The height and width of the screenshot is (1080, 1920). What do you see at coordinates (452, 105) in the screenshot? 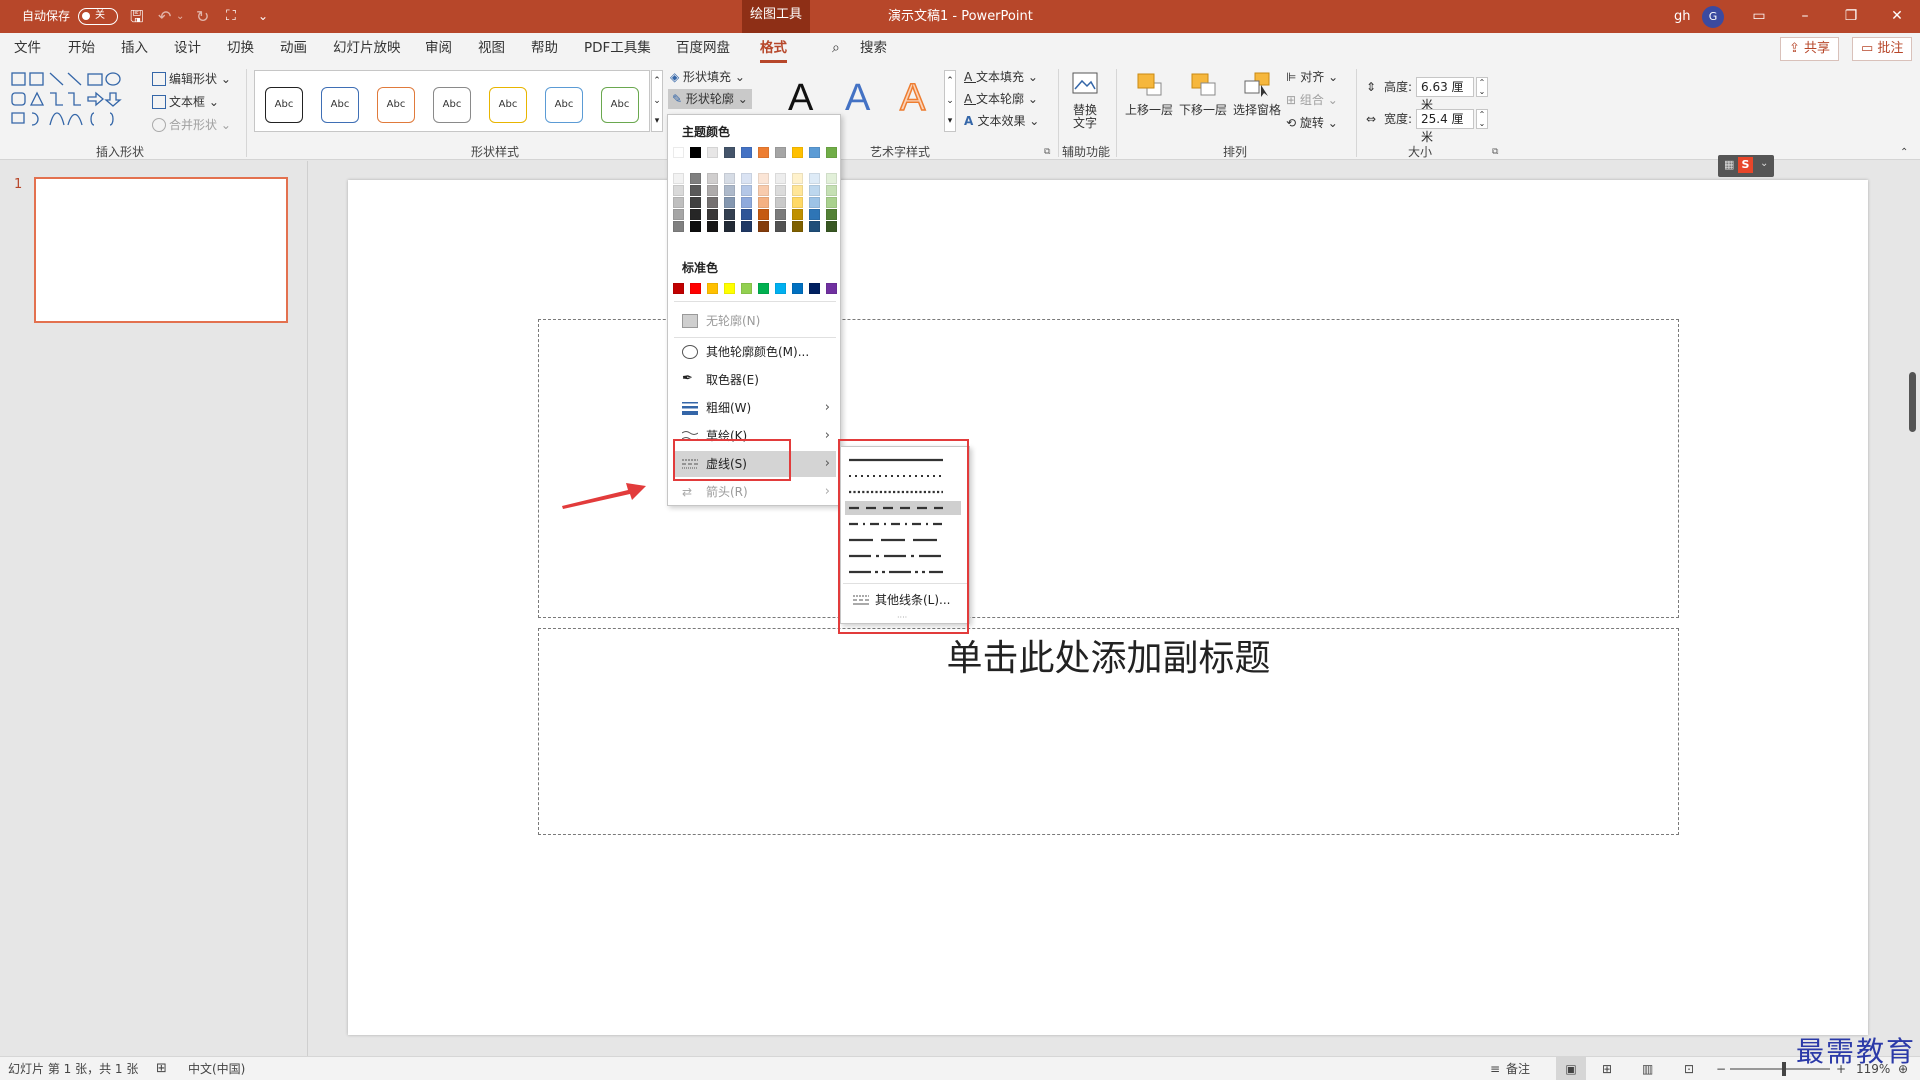
I see `shape-style-4: Abc` at bounding box center [452, 105].